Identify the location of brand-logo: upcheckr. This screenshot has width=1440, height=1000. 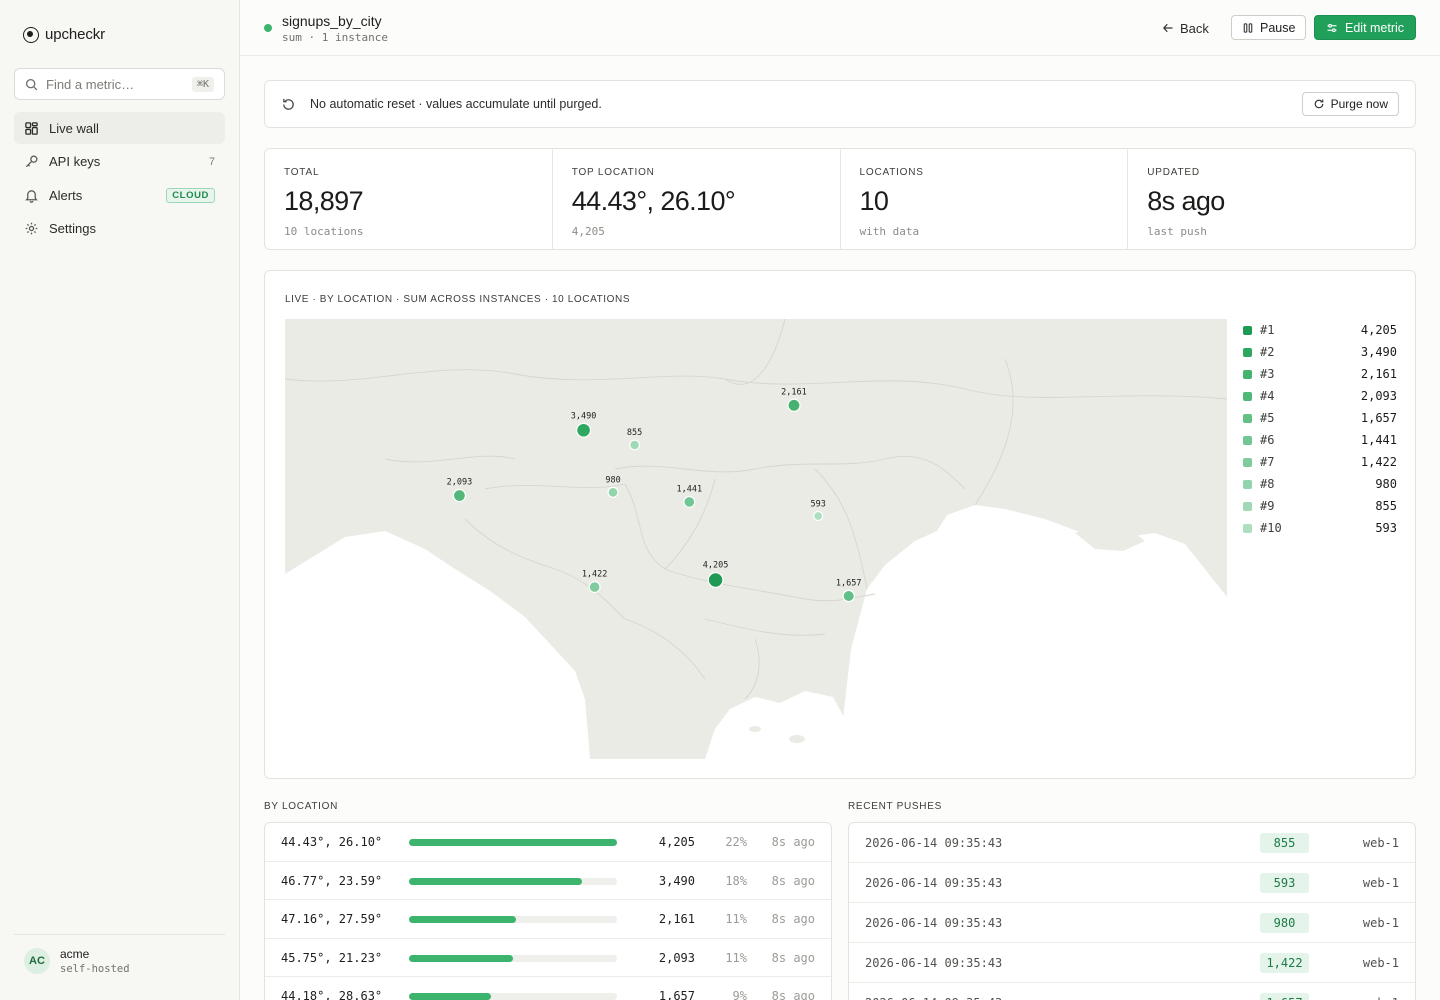
(64, 34).